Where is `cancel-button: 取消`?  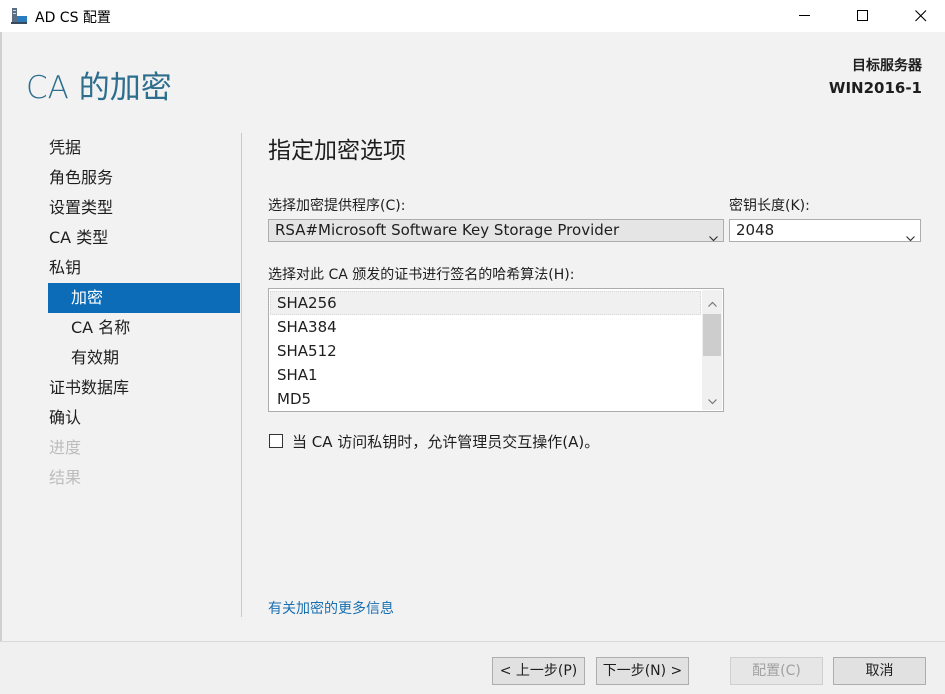 cancel-button: 取消 is located at coordinates (879, 671).